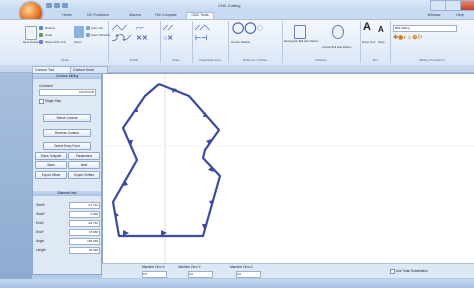  I want to click on machine-zero-x-label: Machine Zero X:, so click(154, 267).